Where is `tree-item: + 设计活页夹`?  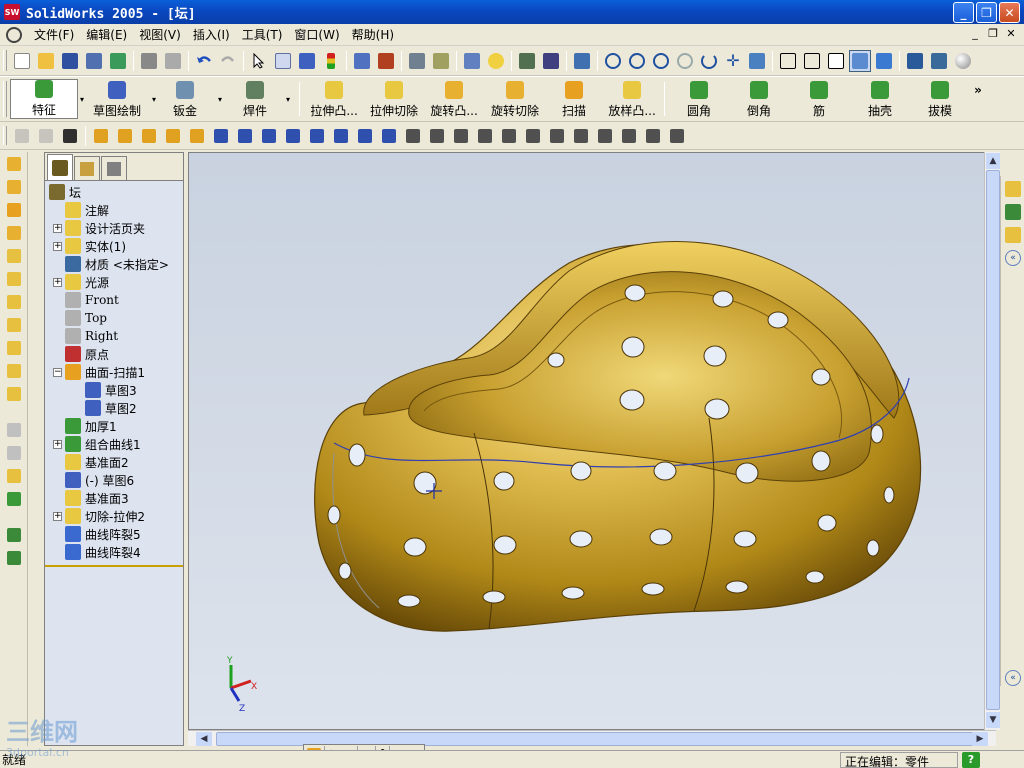
tree-item: + 设计活页夹 is located at coordinates (114, 228).